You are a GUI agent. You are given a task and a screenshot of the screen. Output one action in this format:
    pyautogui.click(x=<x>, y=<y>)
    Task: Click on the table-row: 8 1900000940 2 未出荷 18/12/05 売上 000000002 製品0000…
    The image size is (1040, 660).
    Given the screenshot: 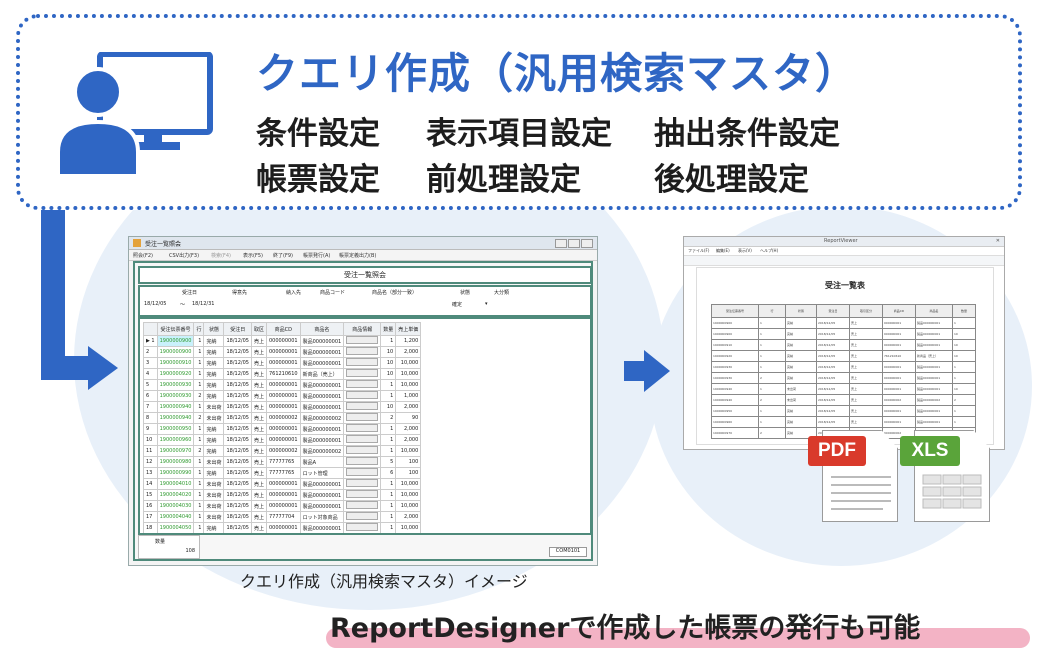 What is the action you would take?
    pyautogui.click(x=282, y=418)
    